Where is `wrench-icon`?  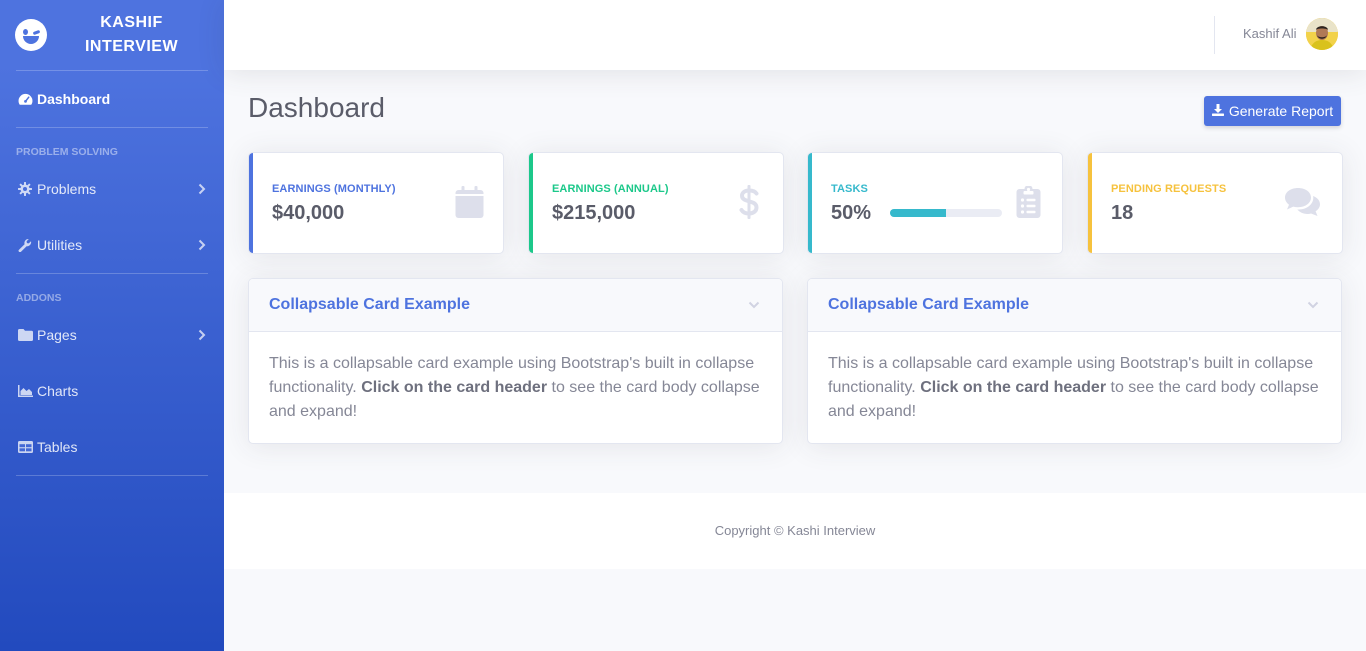
wrench-icon is located at coordinates (25, 245).